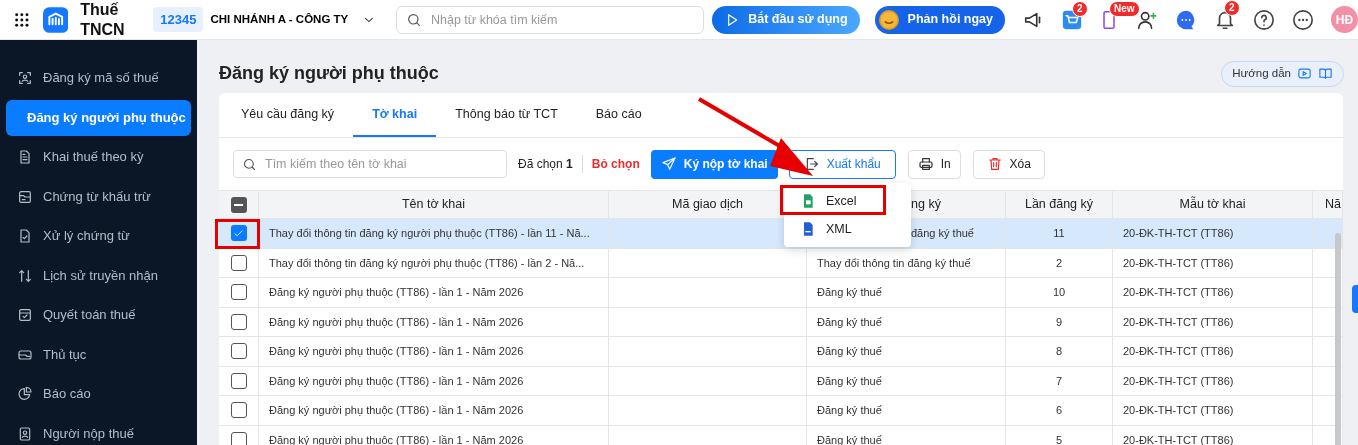  What do you see at coordinates (781, 381) in the screenshot?
I see `table-row: Đăng ký người phụ thuộc (TT86) - lần 1 - Năm 2026 Đăng ký thuế 7 20-ĐK-TH-TCT (TT86)` at bounding box center [781, 381].